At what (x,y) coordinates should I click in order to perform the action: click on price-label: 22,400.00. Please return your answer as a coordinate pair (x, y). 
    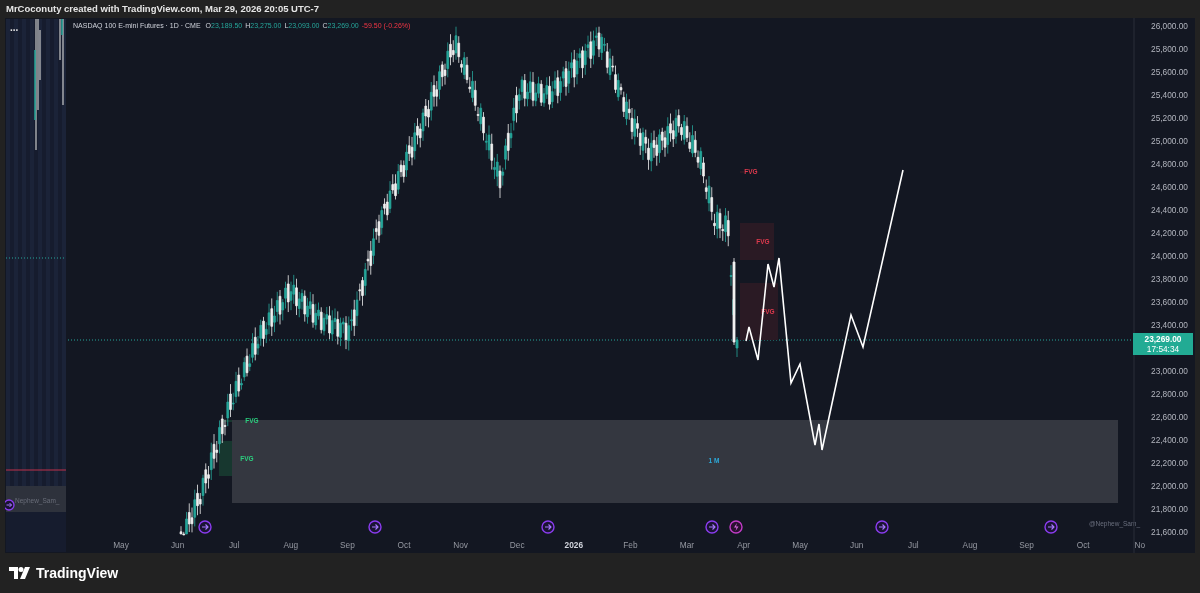
    Looking at the image, I should click on (1169, 440).